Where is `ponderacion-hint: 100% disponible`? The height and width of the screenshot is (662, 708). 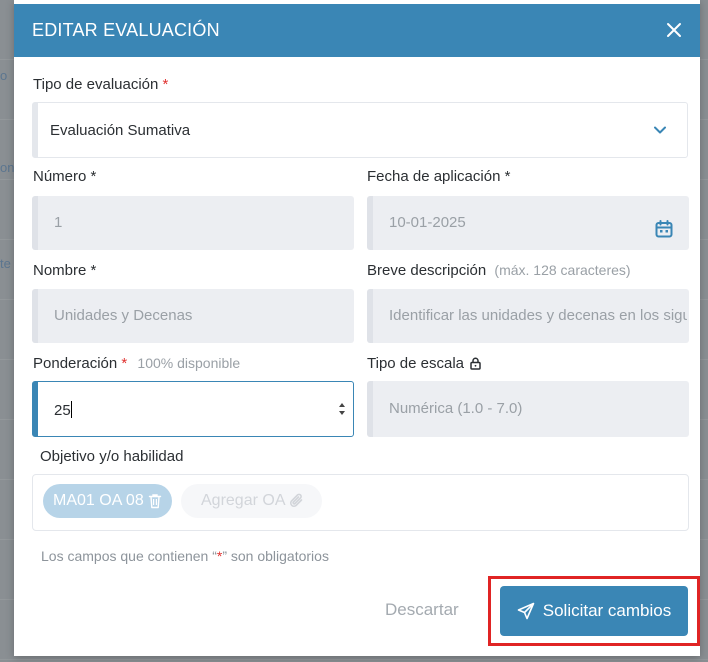 ponderacion-hint: 100% disponible is located at coordinates (189, 363).